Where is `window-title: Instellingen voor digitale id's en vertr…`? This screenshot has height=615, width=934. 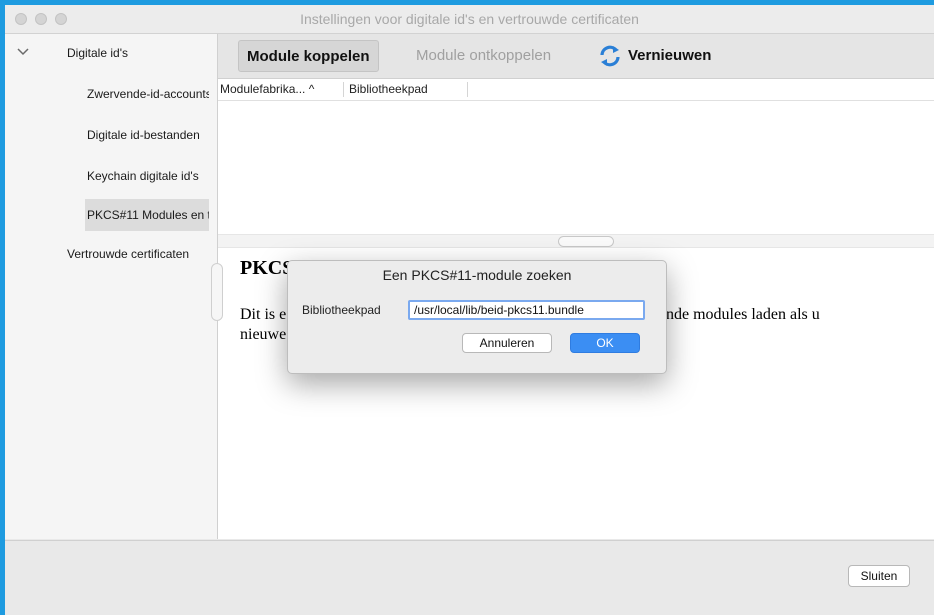
window-title: Instellingen voor digitale id's en vertr… is located at coordinates (469, 19).